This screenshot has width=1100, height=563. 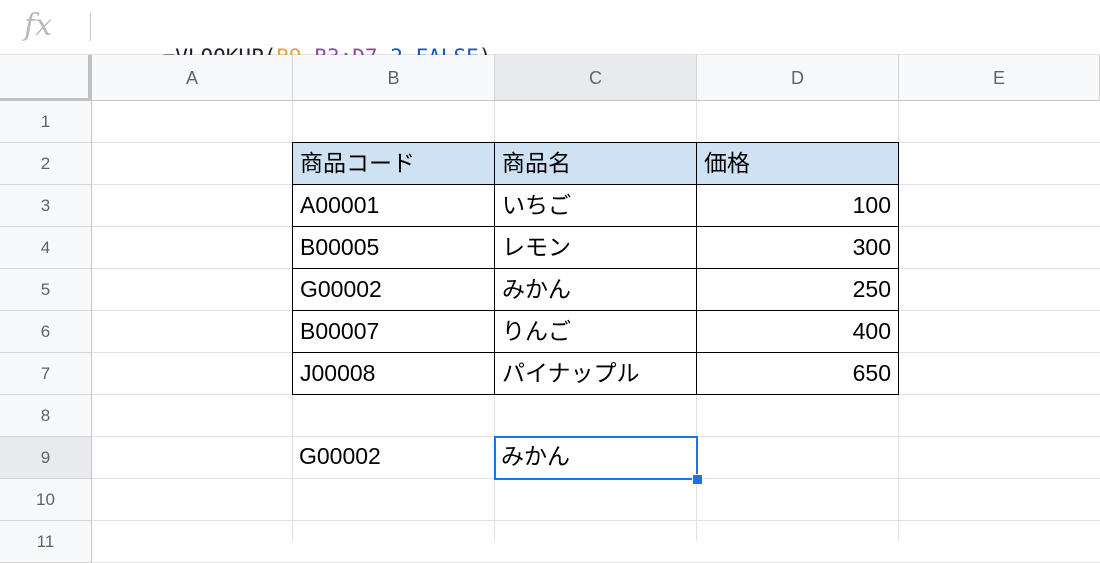 I want to click on fill-handle, so click(x=697, y=479).